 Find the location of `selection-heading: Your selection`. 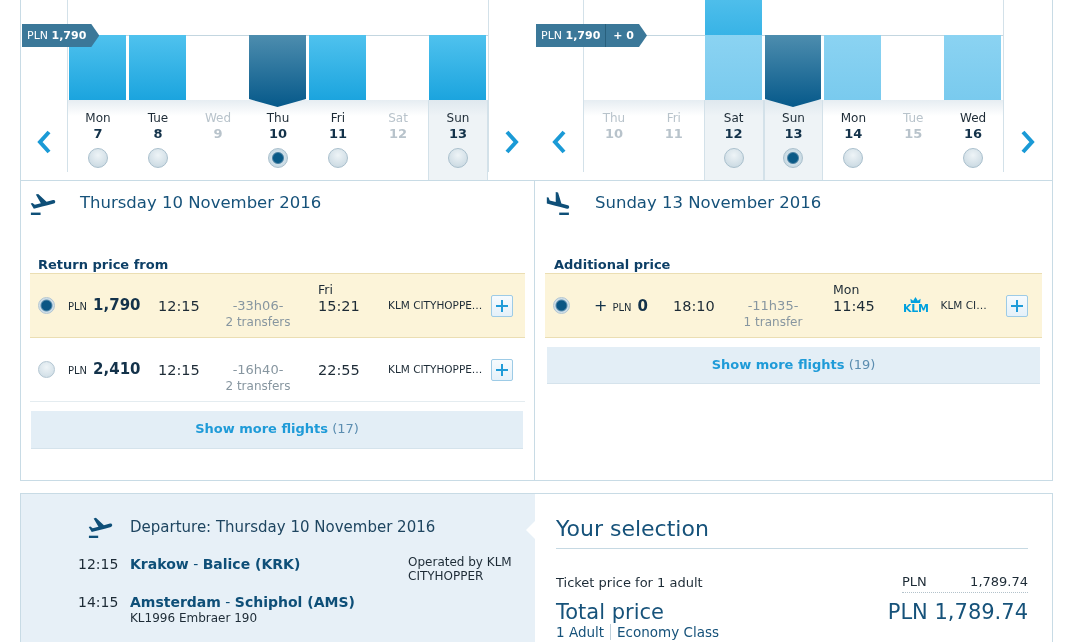

selection-heading: Your selection is located at coordinates (792, 531).